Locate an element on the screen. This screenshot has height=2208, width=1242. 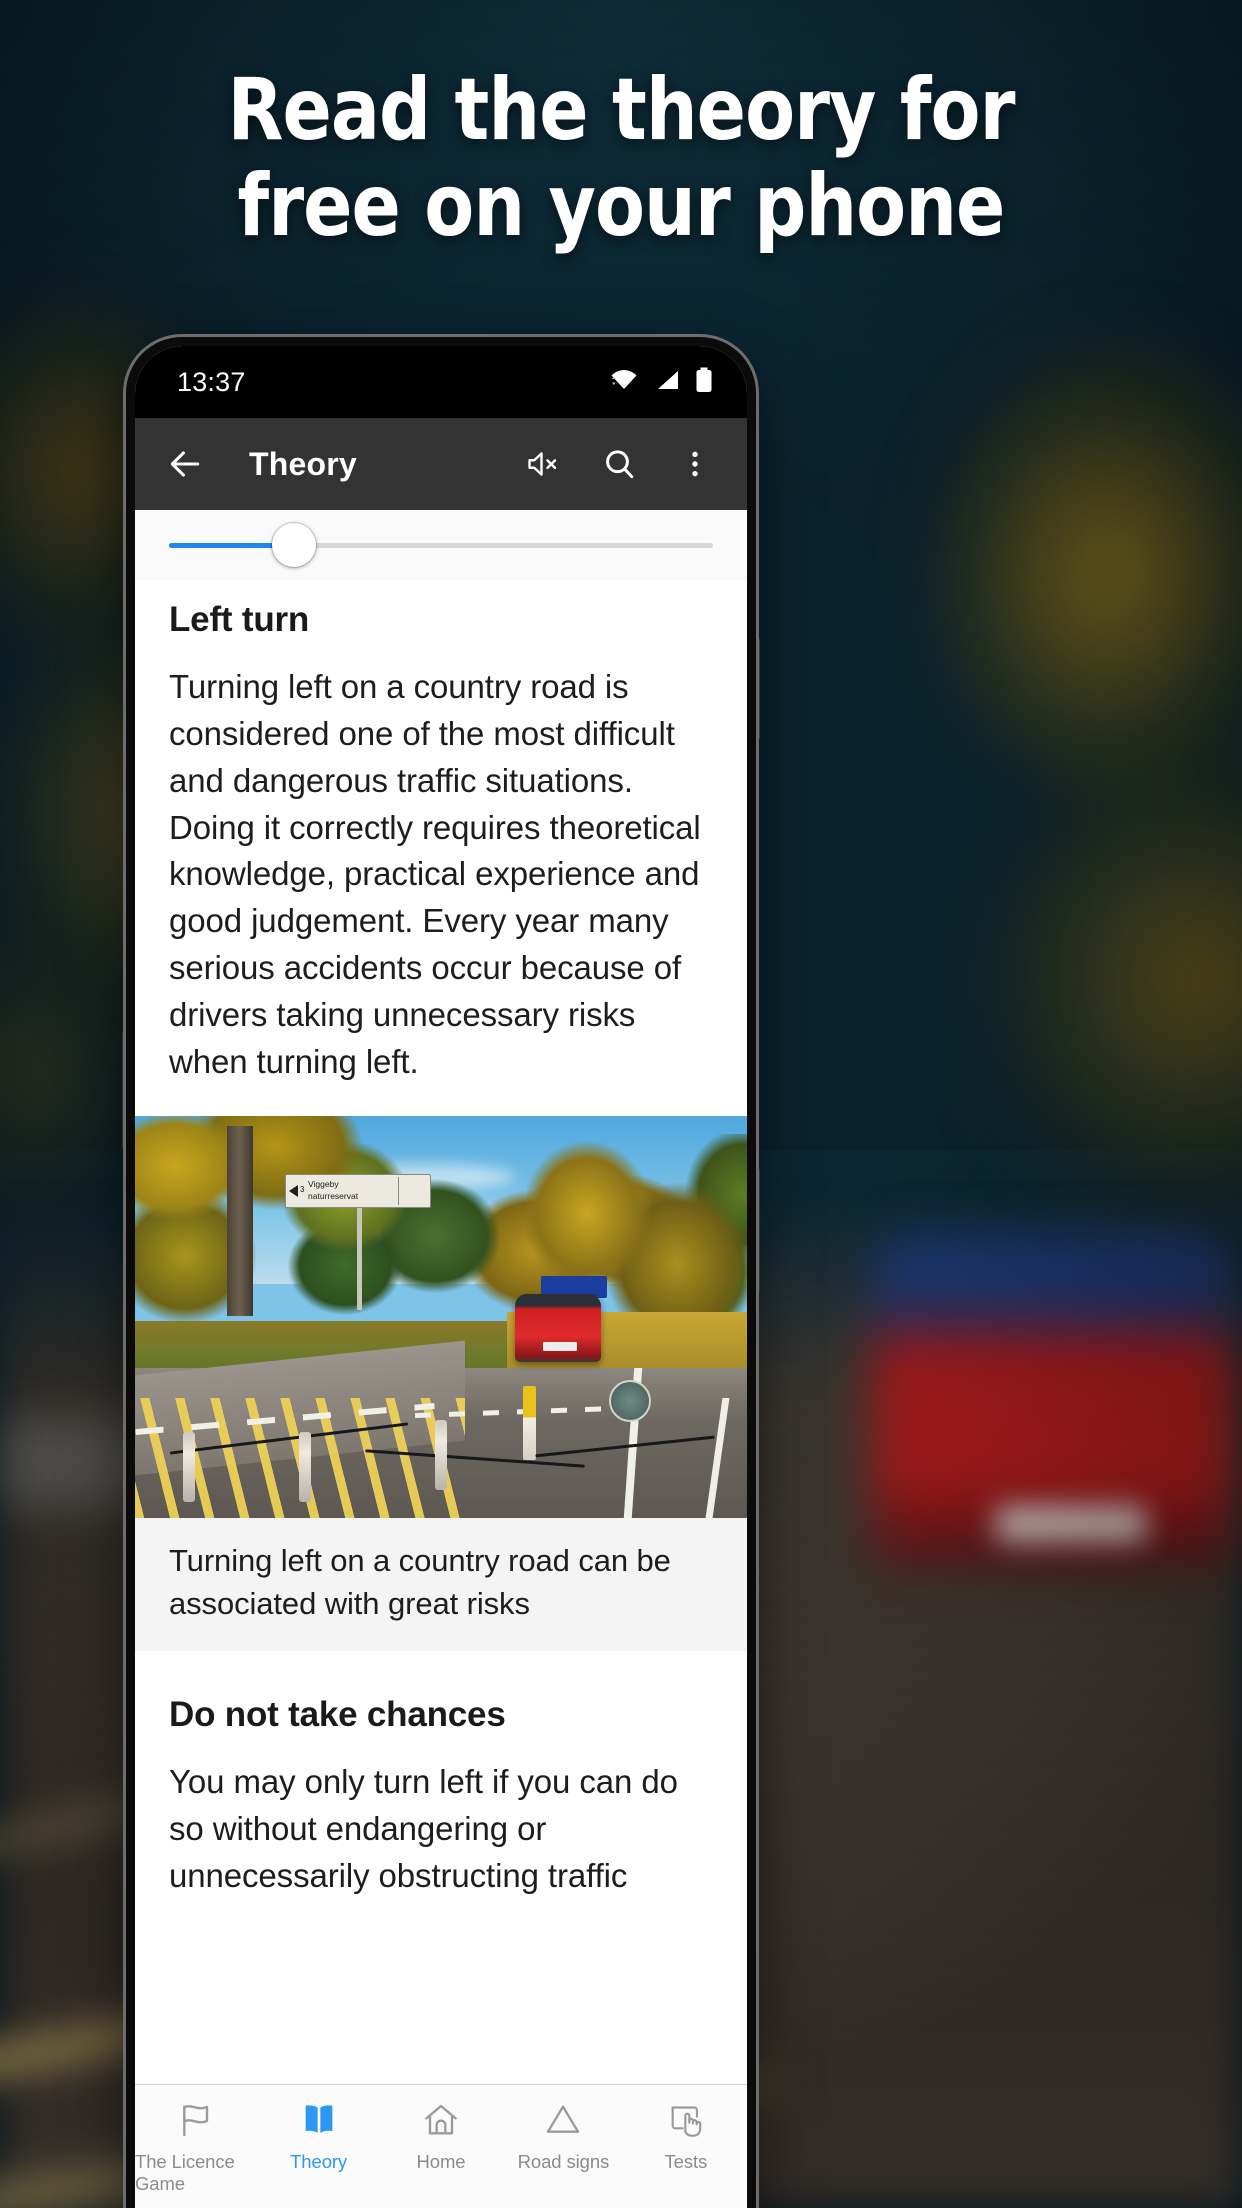
nav-label: The Licence Game is located at coordinates (185, 2172).